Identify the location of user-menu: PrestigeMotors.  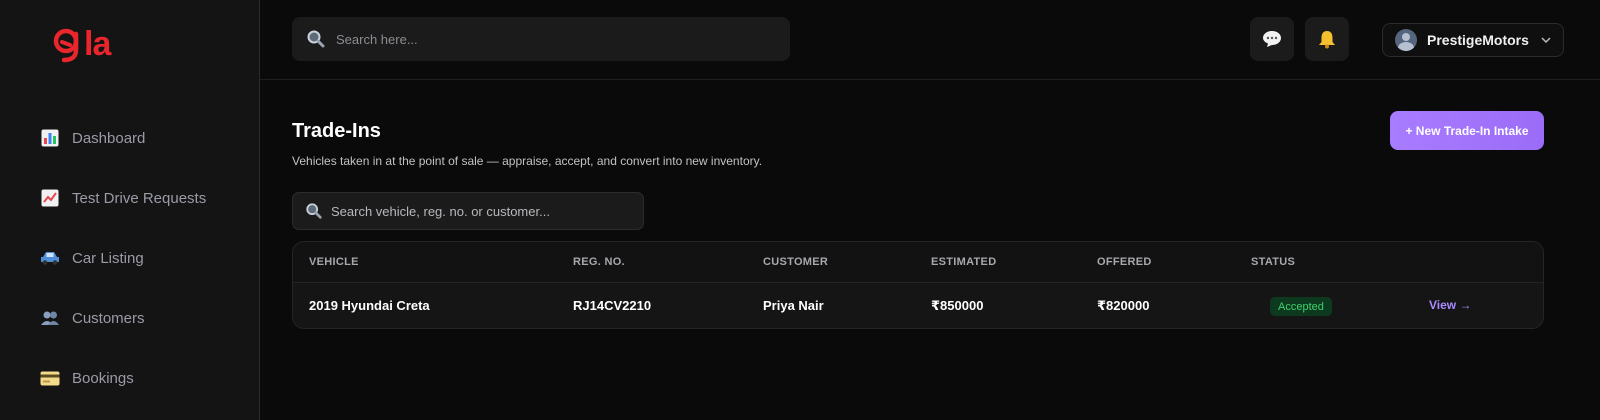
(1473, 40).